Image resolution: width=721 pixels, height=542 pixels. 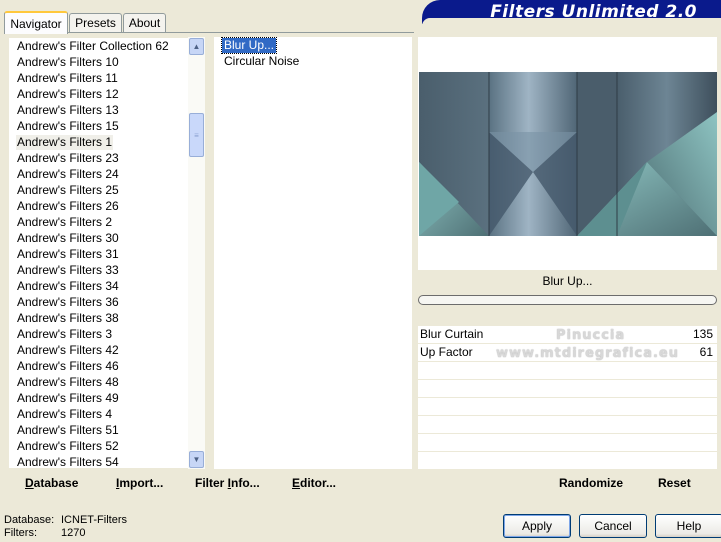 I want to click on category-item: Andrew's Filter Collection 62, so click(x=93, y=46).